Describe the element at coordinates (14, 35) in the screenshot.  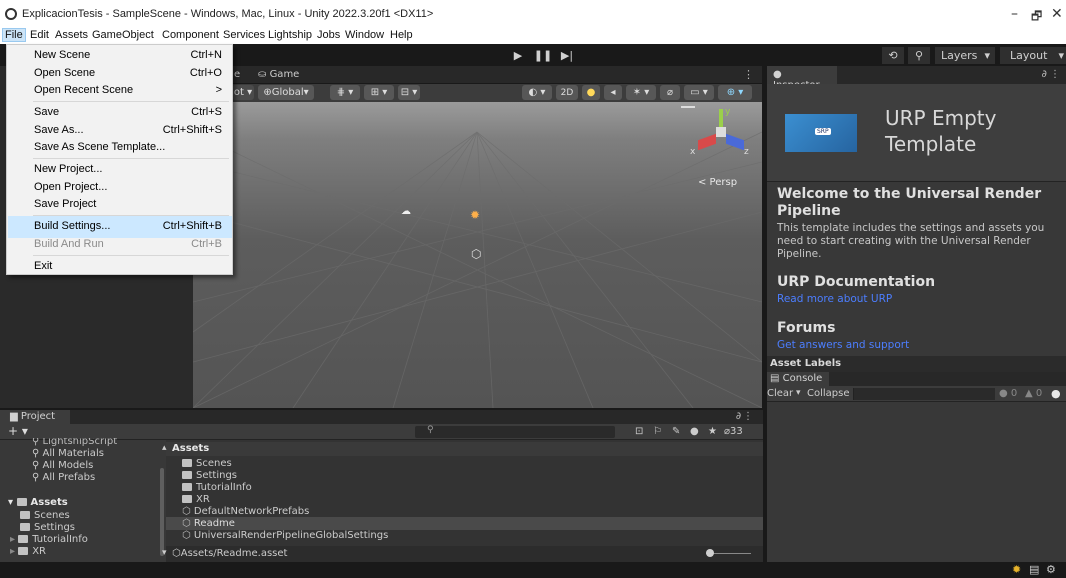
I see `menu-file: File` at that location.